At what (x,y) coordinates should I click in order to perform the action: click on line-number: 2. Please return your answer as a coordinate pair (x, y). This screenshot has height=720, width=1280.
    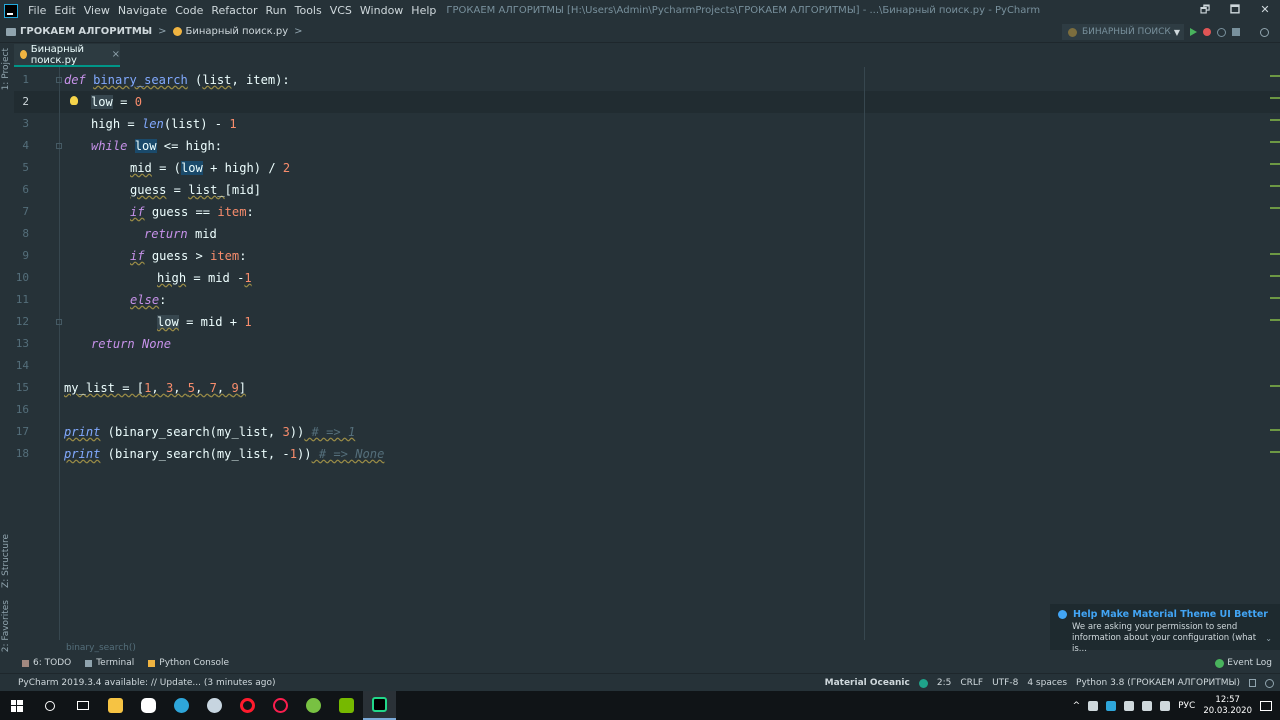
    Looking at the image, I should click on (25, 101).